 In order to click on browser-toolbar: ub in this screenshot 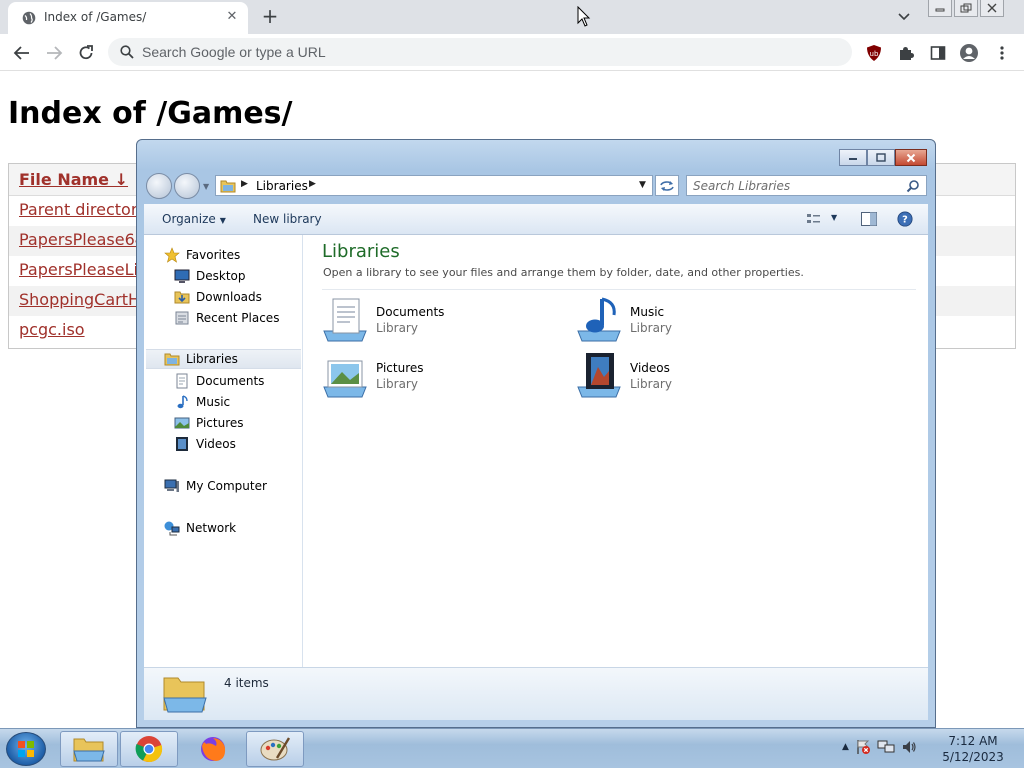, I will do `click(512, 52)`.